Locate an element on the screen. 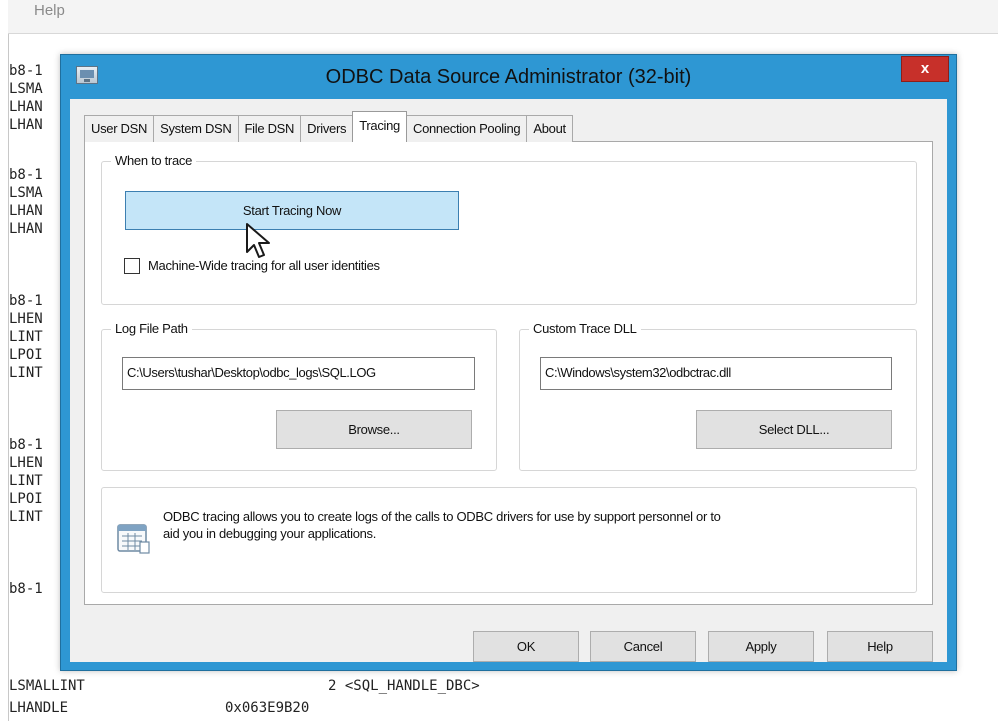 This screenshot has width=998, height=721. close-button: x is located at coordinates (925, 69).